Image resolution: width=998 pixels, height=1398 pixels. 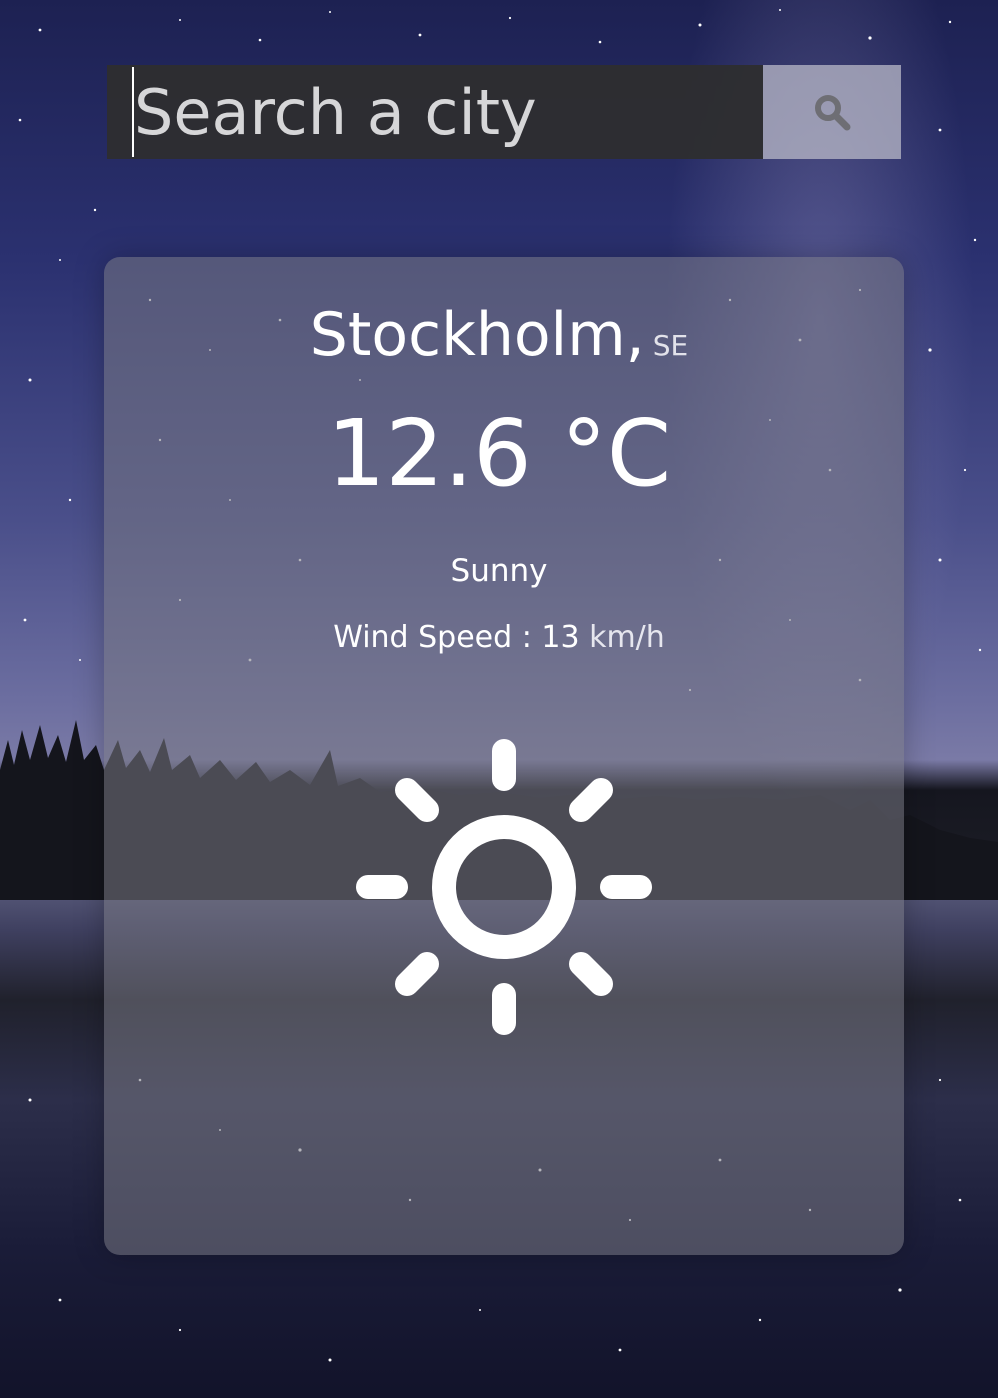 I want to click on search-button, so click(x=832, y=112).